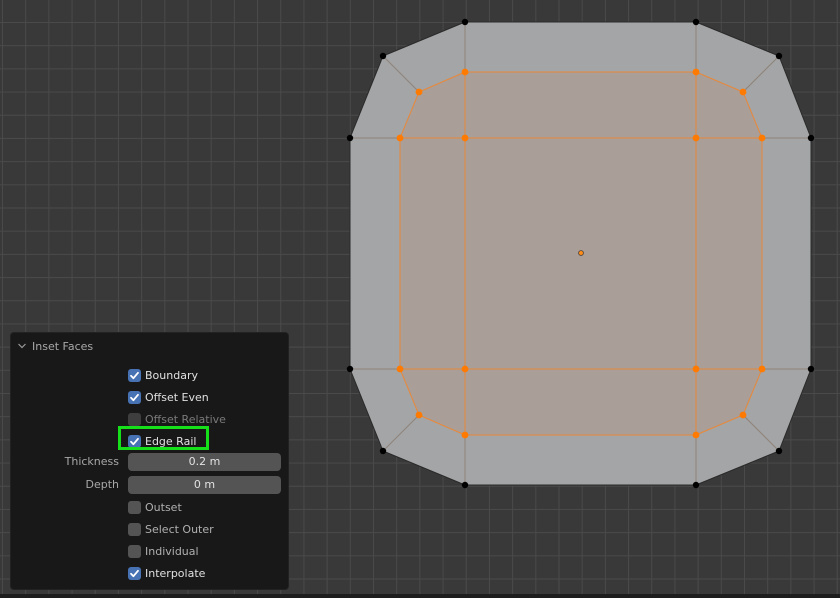 This screenshot has width=840, height=598. What do you see at coordinates (22, 346) in the screenshot?
I see `chevron-down-icon` at bounding box center [22, 346].